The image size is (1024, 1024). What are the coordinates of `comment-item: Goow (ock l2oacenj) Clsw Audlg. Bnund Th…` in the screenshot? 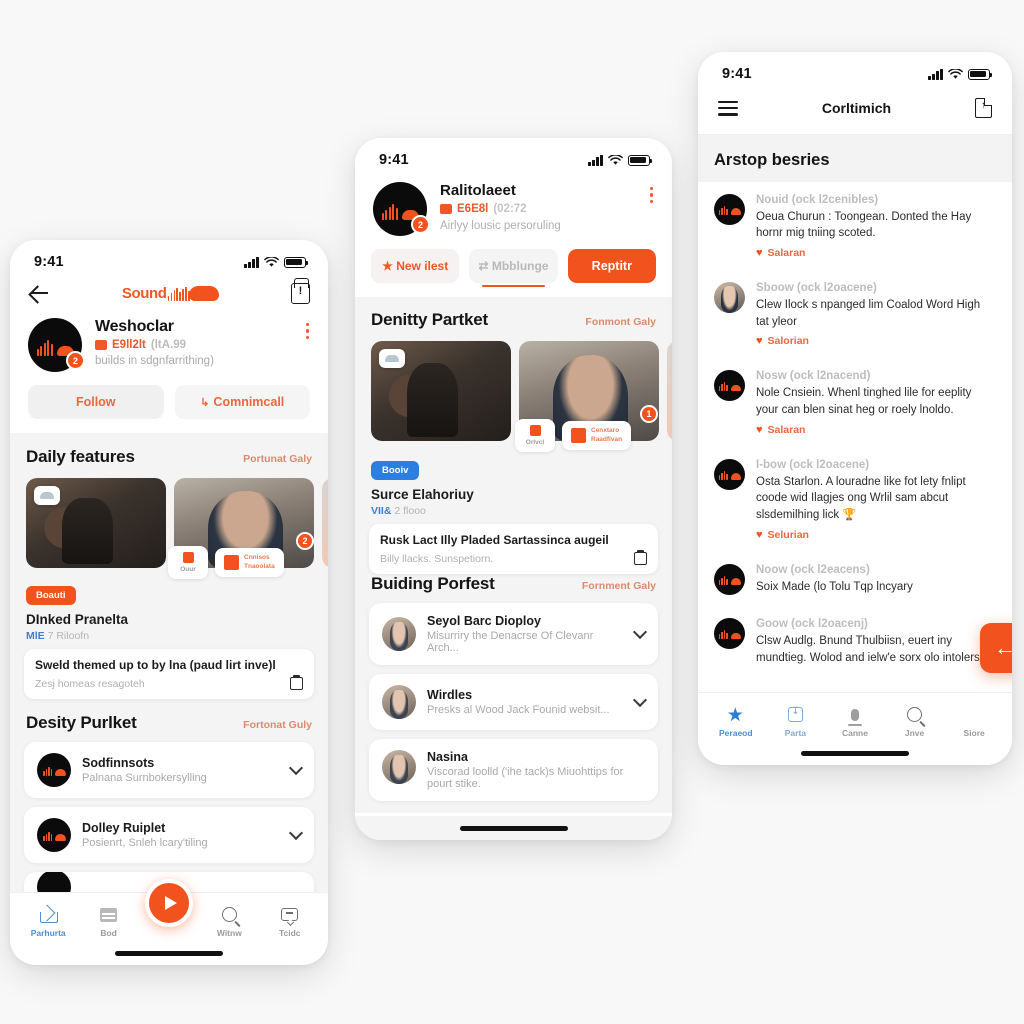 It's located at (855, 635).